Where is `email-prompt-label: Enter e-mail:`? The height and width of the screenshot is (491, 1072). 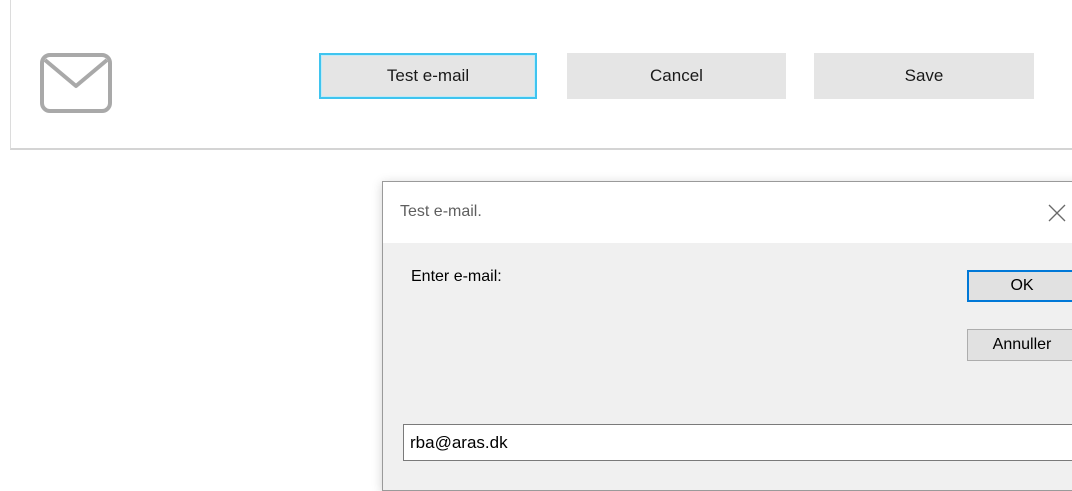 email-prompt-label: Enter e-mail: is located at coordinates (456, 276).